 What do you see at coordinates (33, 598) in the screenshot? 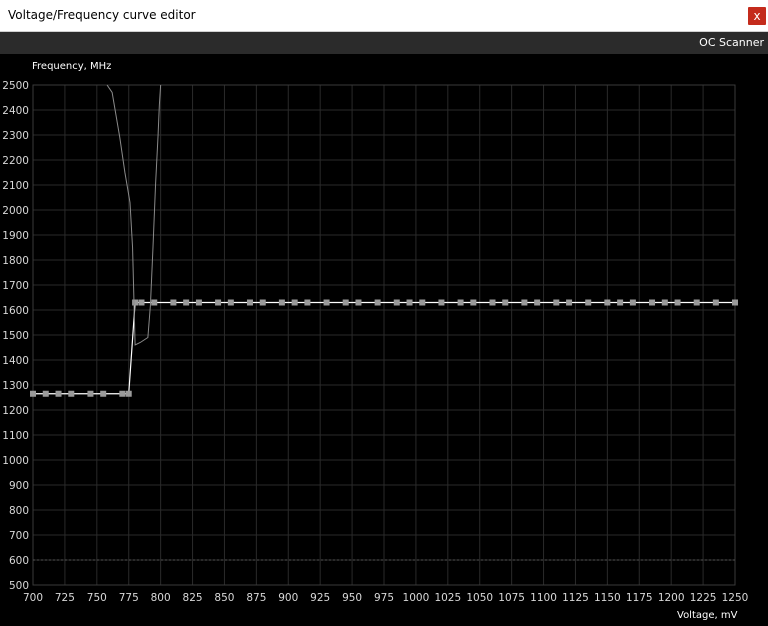
I see `x-tick-label: 700` at bounding box center [33, 598].